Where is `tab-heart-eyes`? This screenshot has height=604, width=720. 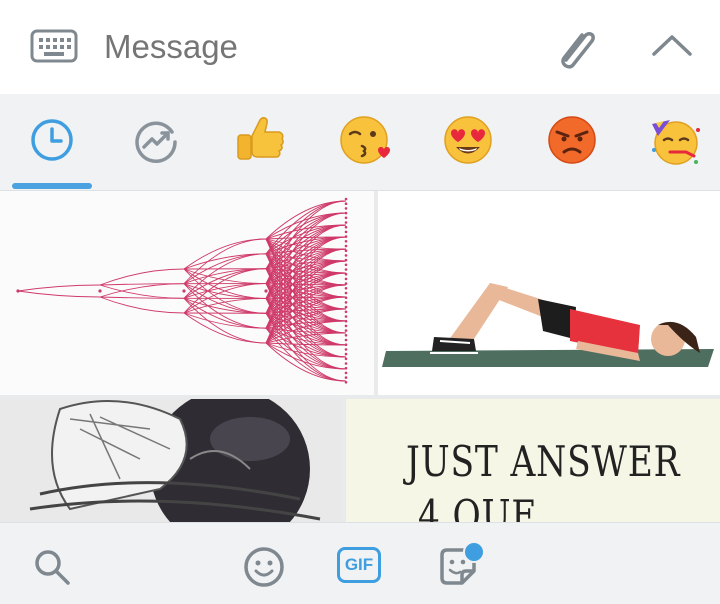
tab-heart-eyes is located at coordinates (468, 140).